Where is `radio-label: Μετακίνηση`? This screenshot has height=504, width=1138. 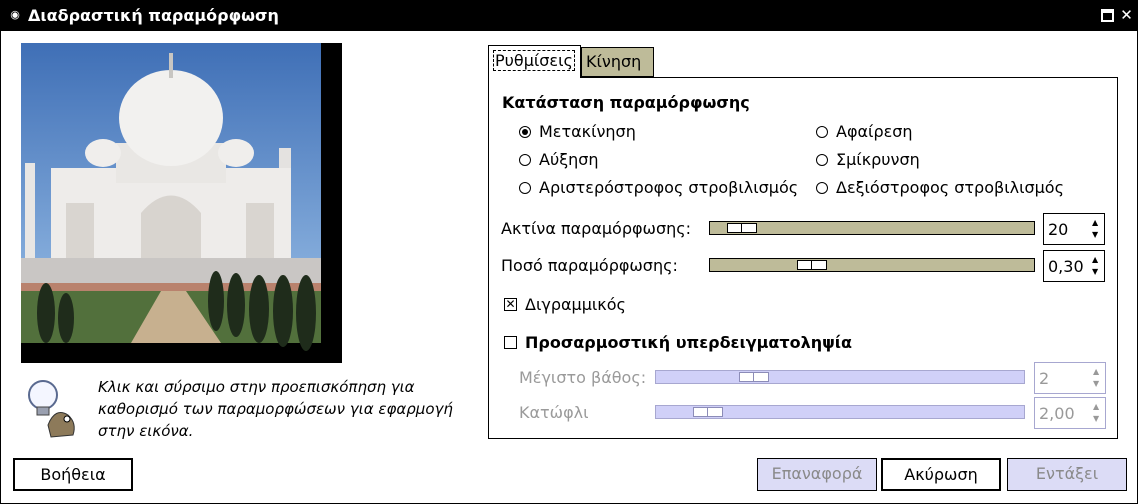 radio-label: Μετακίνηση is located at coordinates (587, 131).